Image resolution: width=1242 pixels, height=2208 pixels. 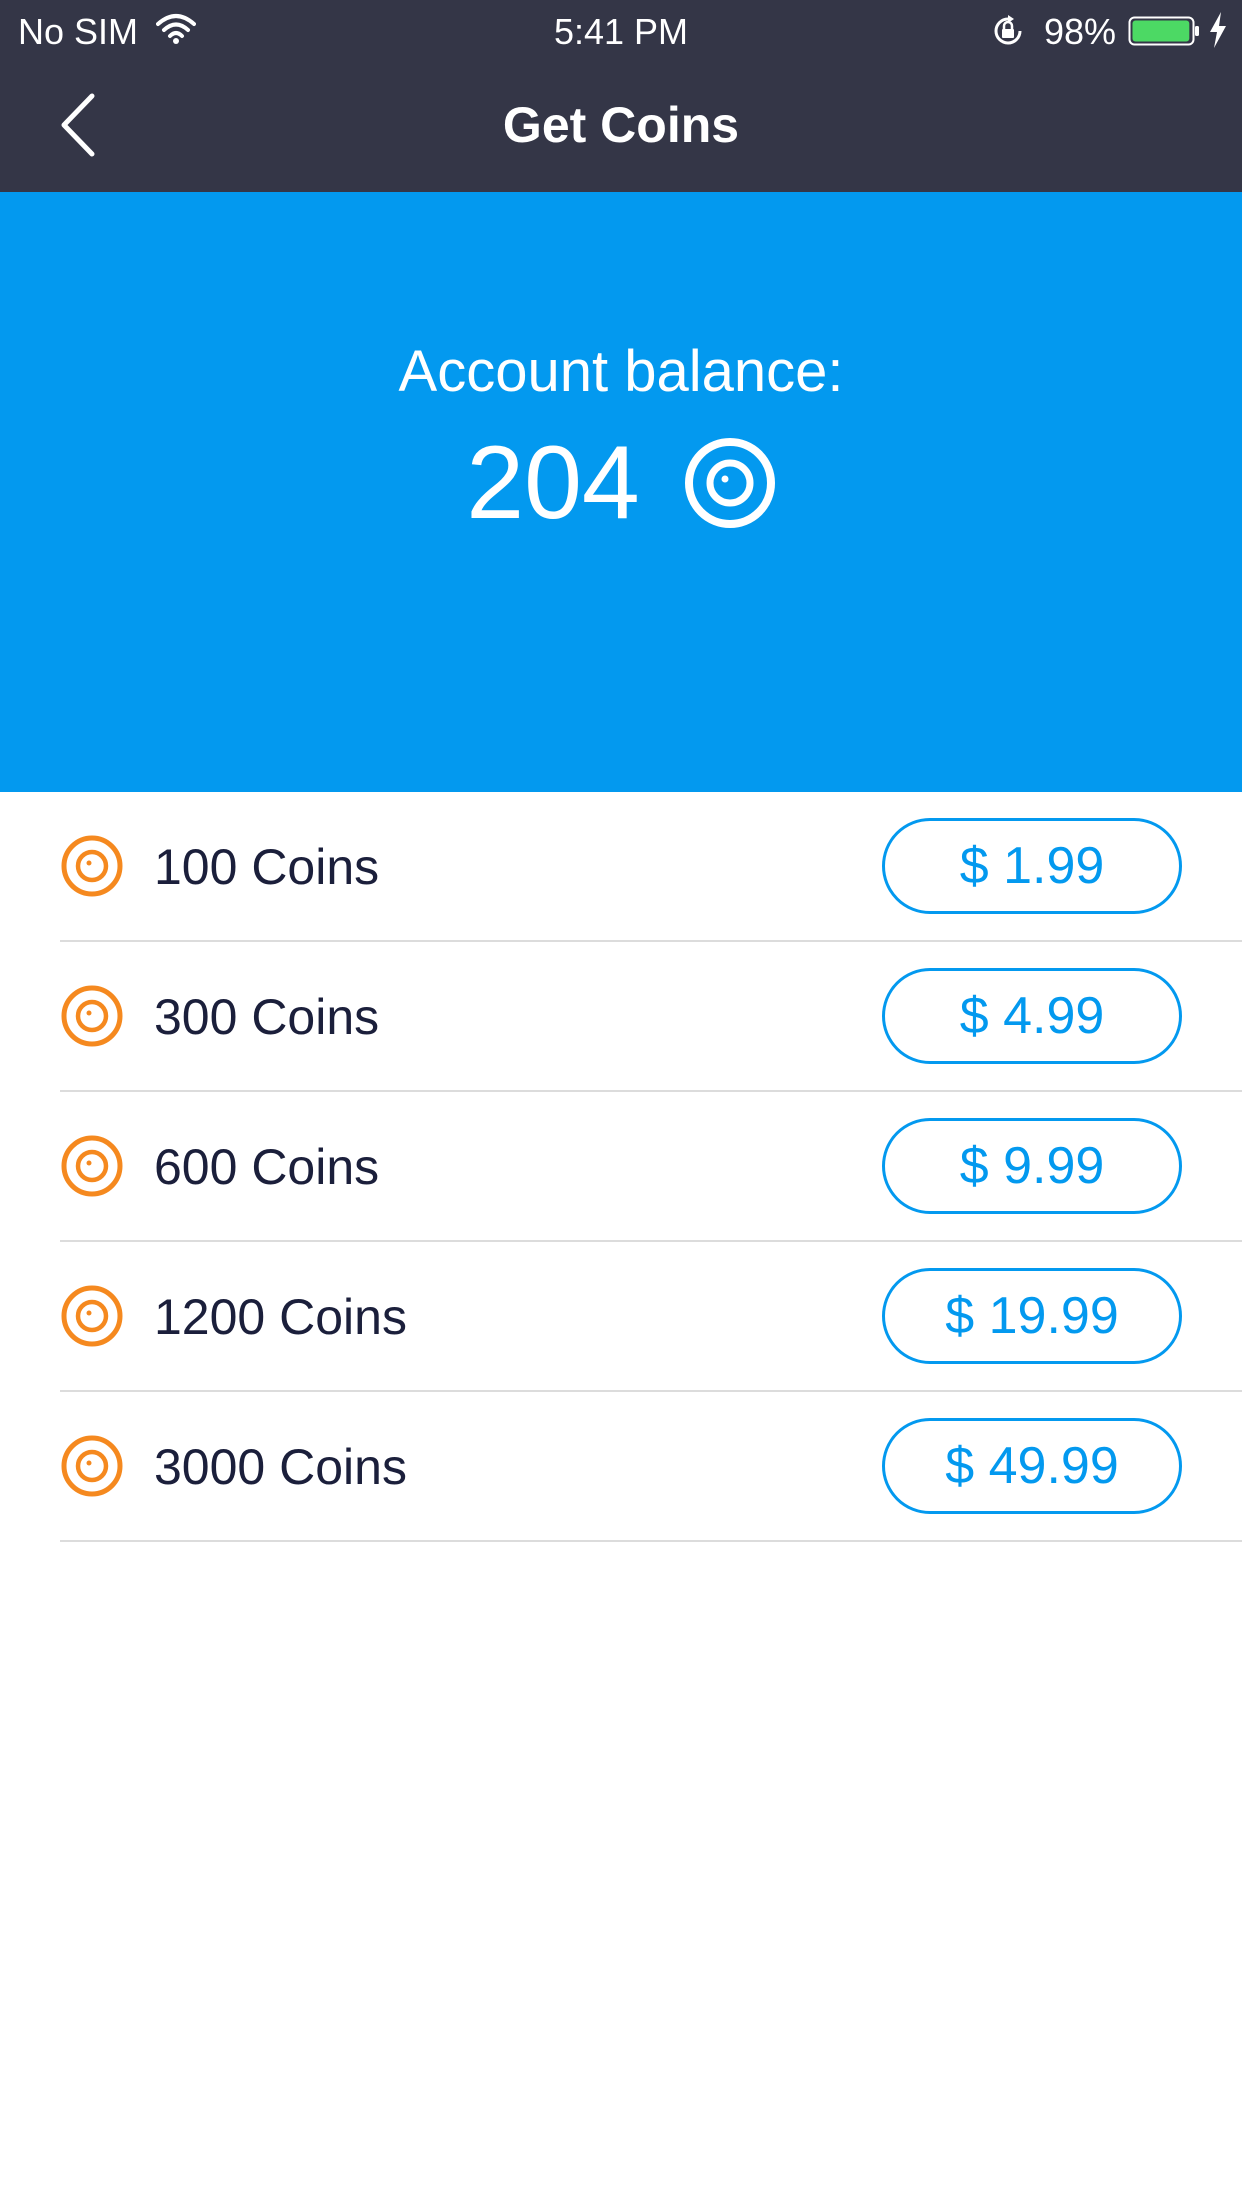 What do you see at coordinates (280, 1467) in the screenshot?
I see `package-name: 3000 Coins` at bounding box center [280, 1467].